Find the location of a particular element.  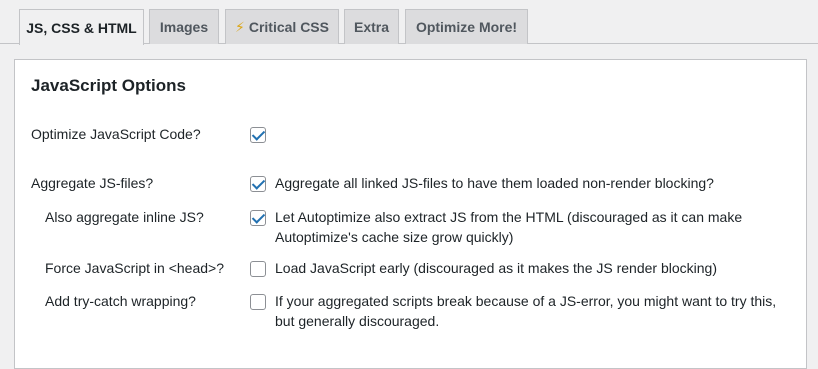

option-label-aggregate-js: Aggregate JS-files? is located at coordinates (92, 183).